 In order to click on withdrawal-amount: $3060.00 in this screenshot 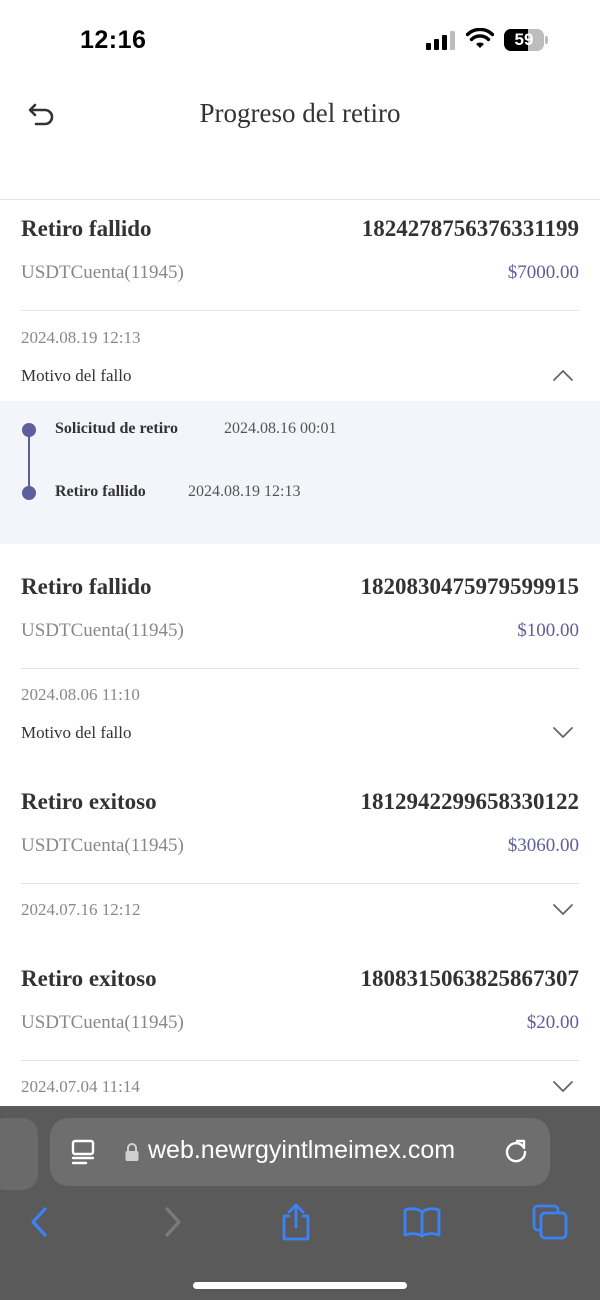, I will do `click(543, 845)`.